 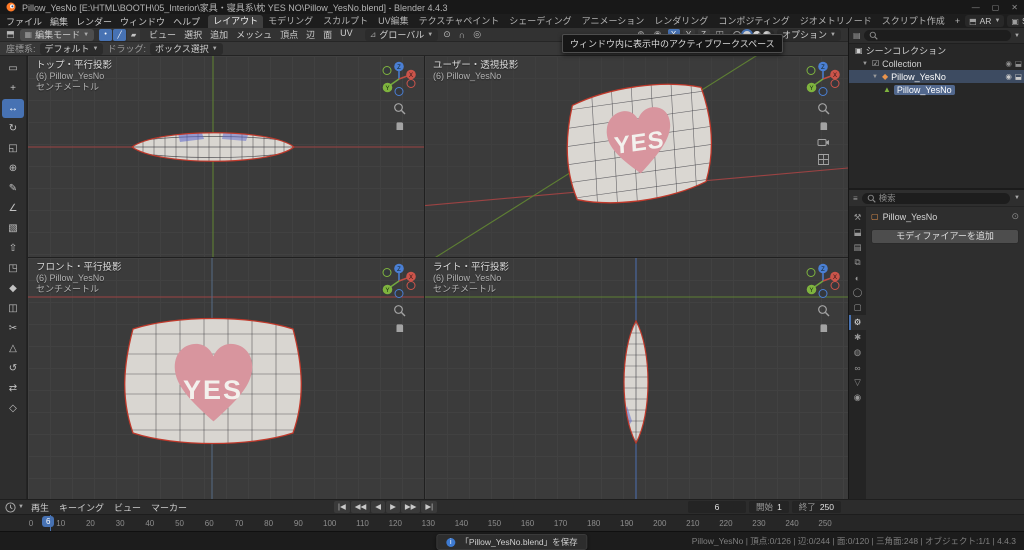 What do you see at coordinates (13, 268) in the screenshot?
I see `inset-faces-tool: ◳` at bounding box center [13, 268].